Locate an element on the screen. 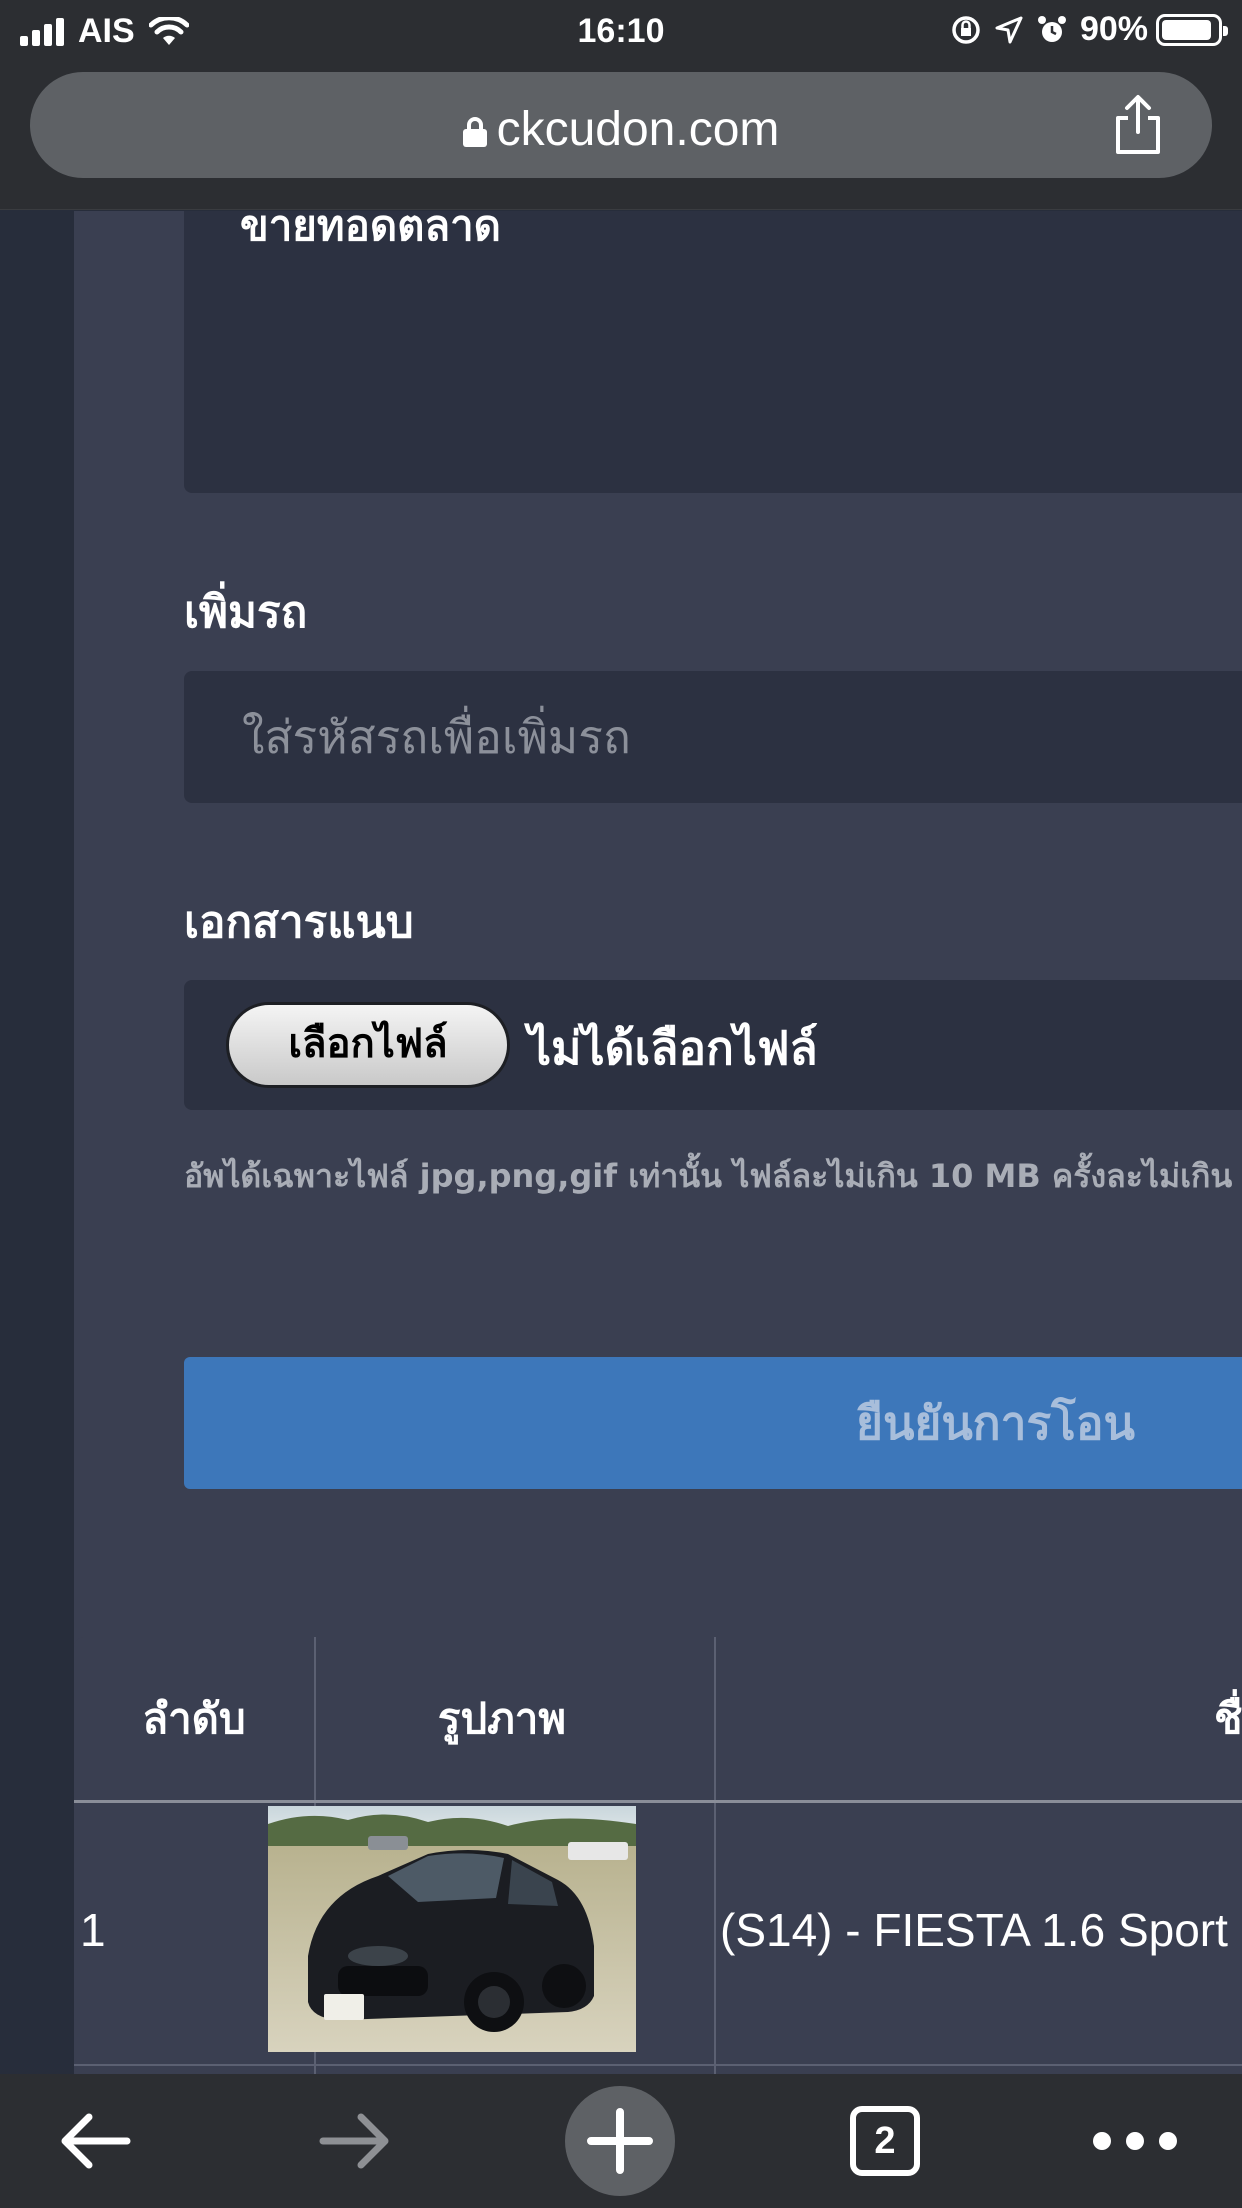  row-car-name: (S14) - FIESTA 1.6 Sport is located at coordinates (981, 1930).